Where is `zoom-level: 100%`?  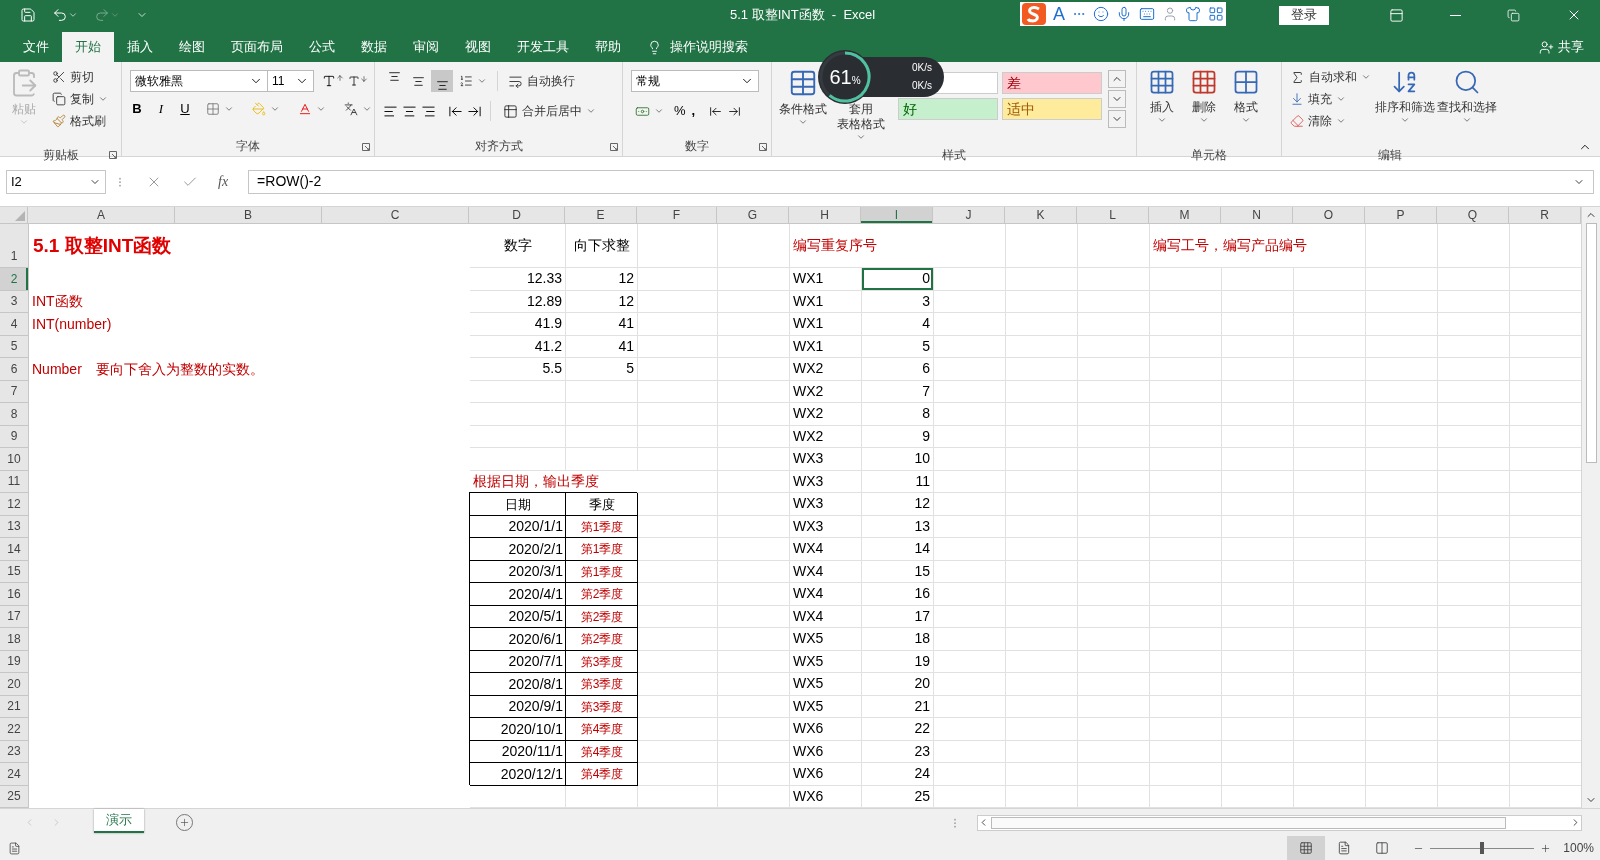 zoom-level: 100% is located at coordinates (1578, 848).